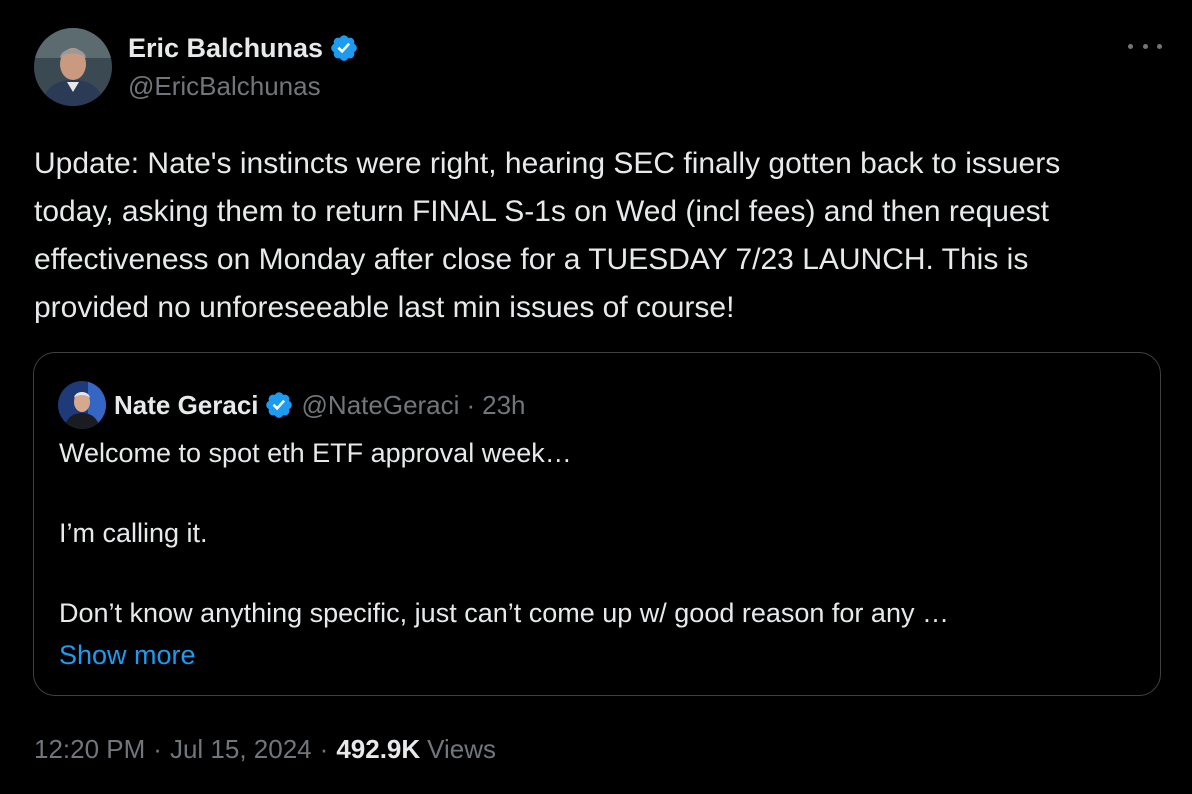 This screenshot has height=794, width=1192. I want to click on tweet-header: Eric Balchunas @EricBalchunas, so click(196, 67).